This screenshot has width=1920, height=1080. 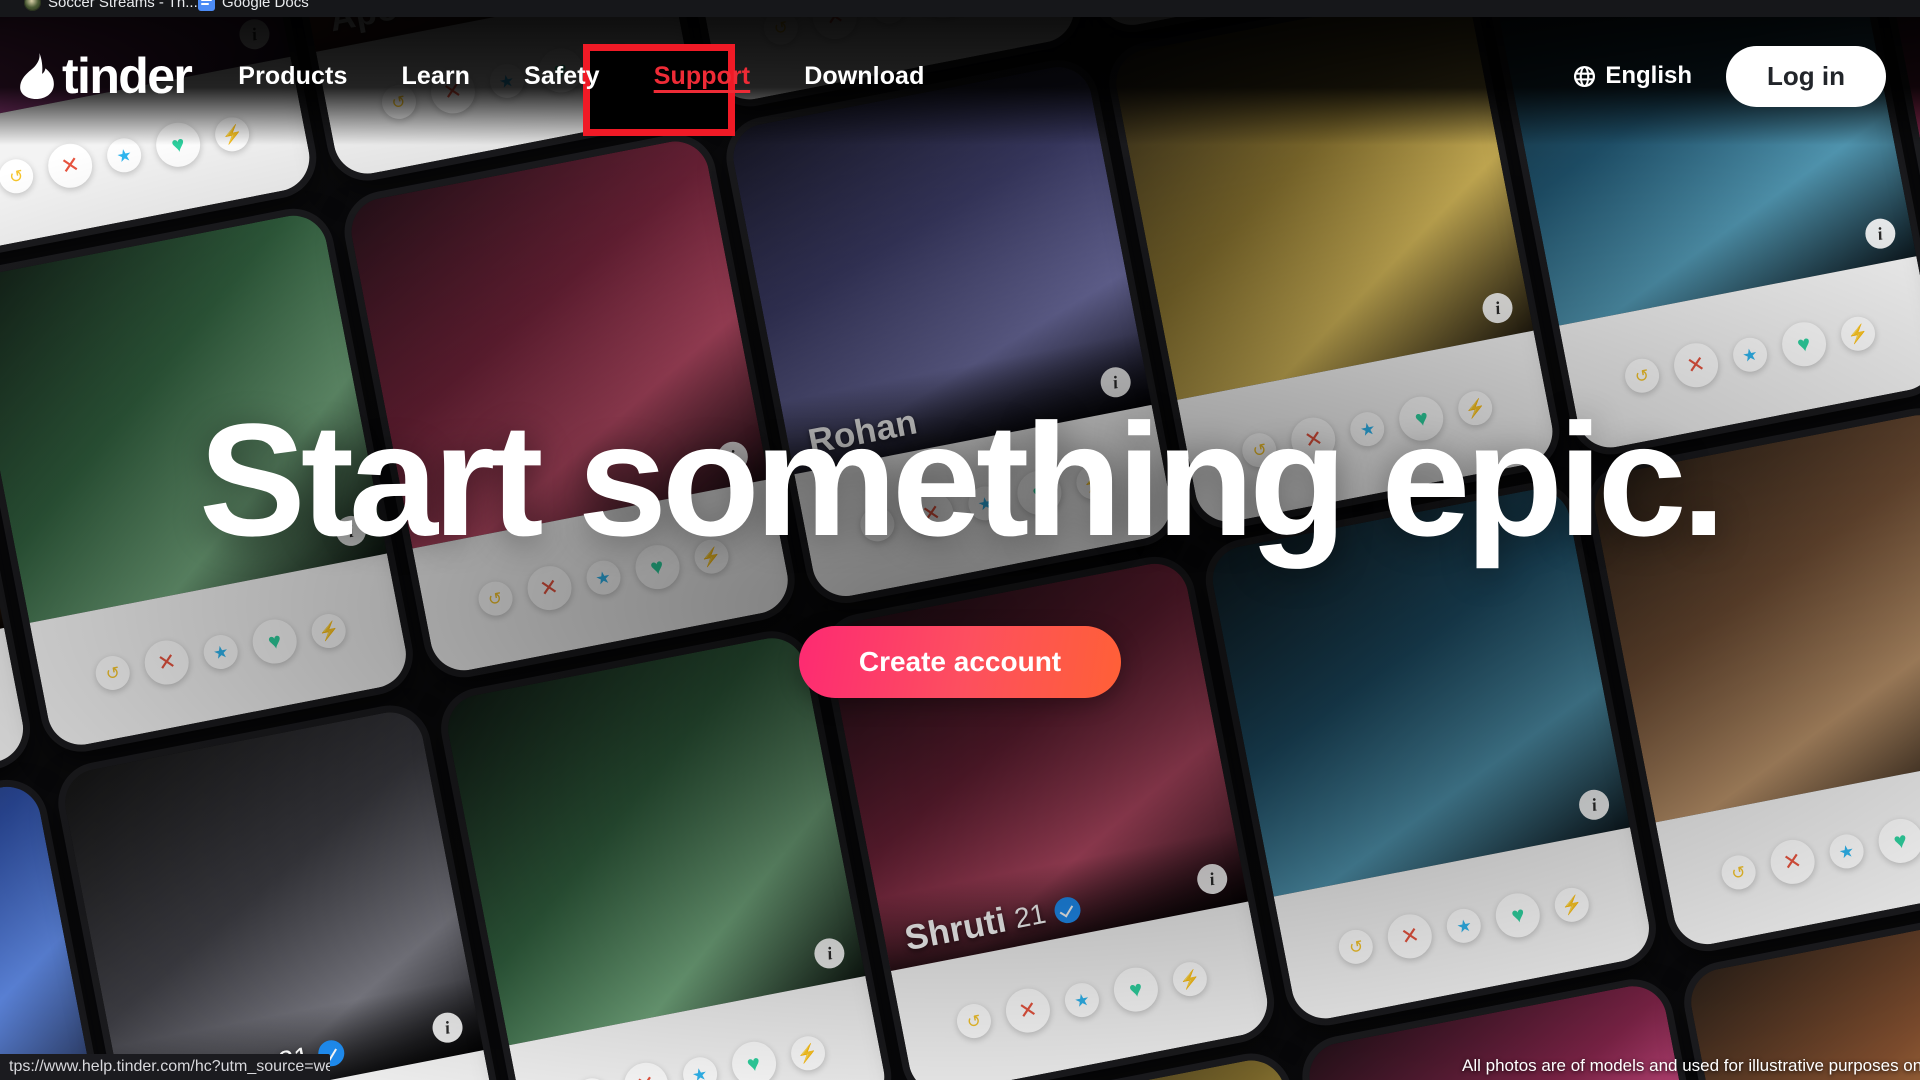 I want to click on google-docs-icon, so click(x=206, y=5).